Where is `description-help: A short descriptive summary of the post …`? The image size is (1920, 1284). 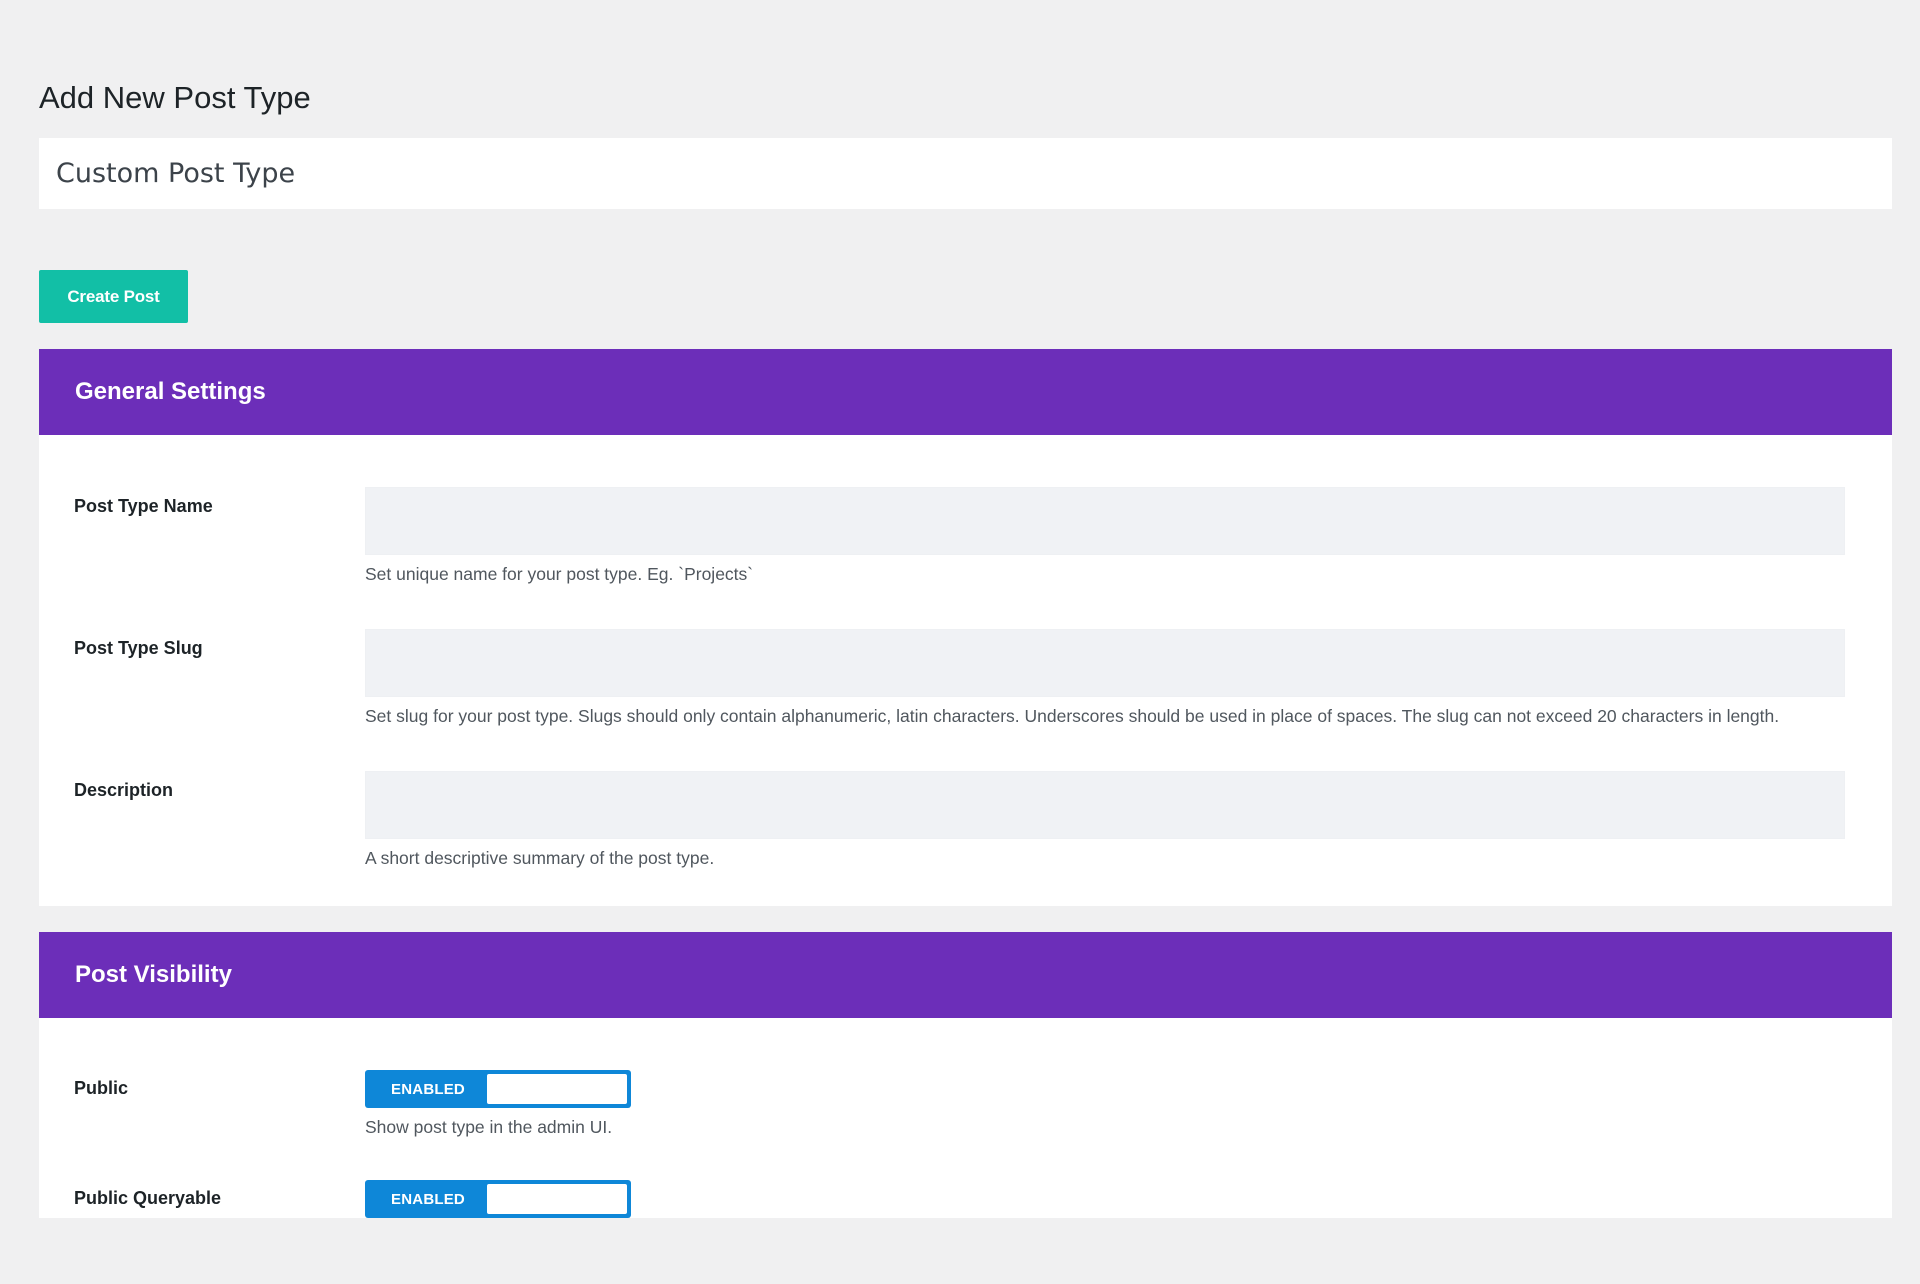
description-help: A short descriptive summary of the post … is located at coordinates (540, 858).